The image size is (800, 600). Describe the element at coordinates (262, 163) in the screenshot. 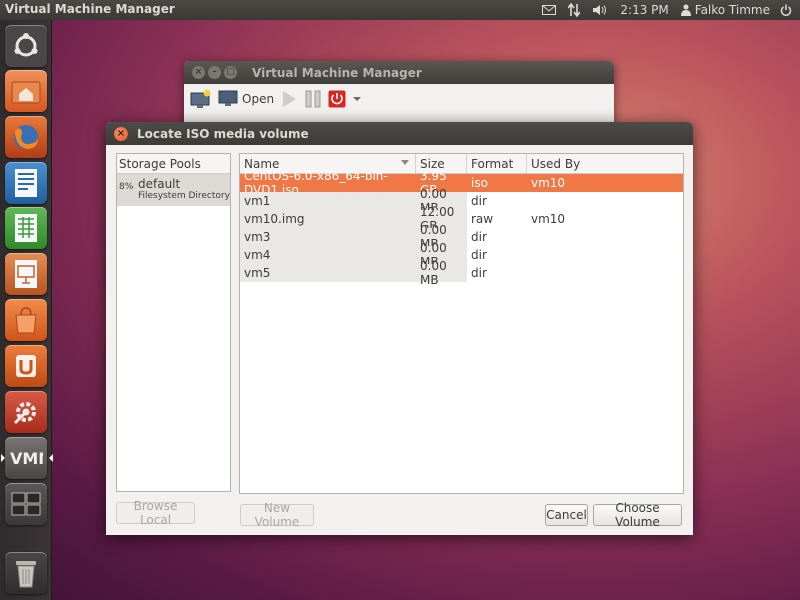

I see `column-header-name-label: Name` at that location.